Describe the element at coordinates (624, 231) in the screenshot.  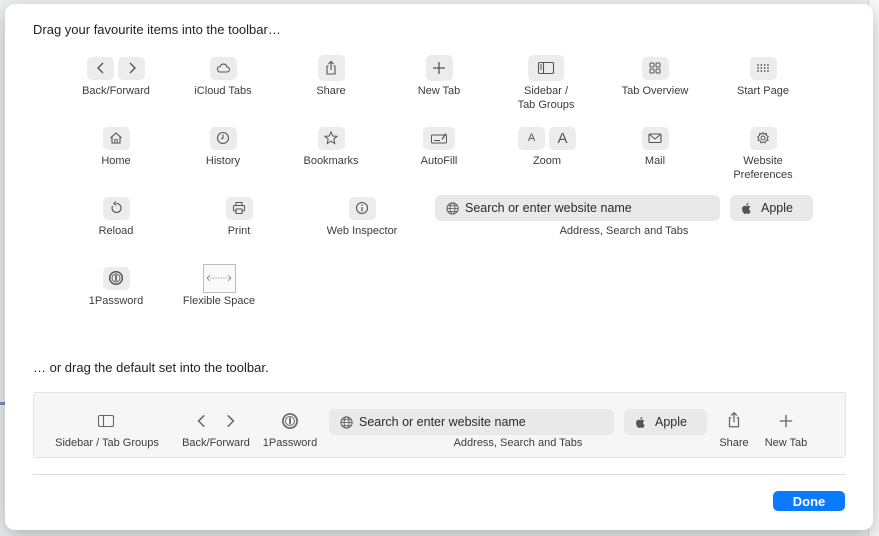
I see `address-item-label: Address, Search and Tabs` at that location.